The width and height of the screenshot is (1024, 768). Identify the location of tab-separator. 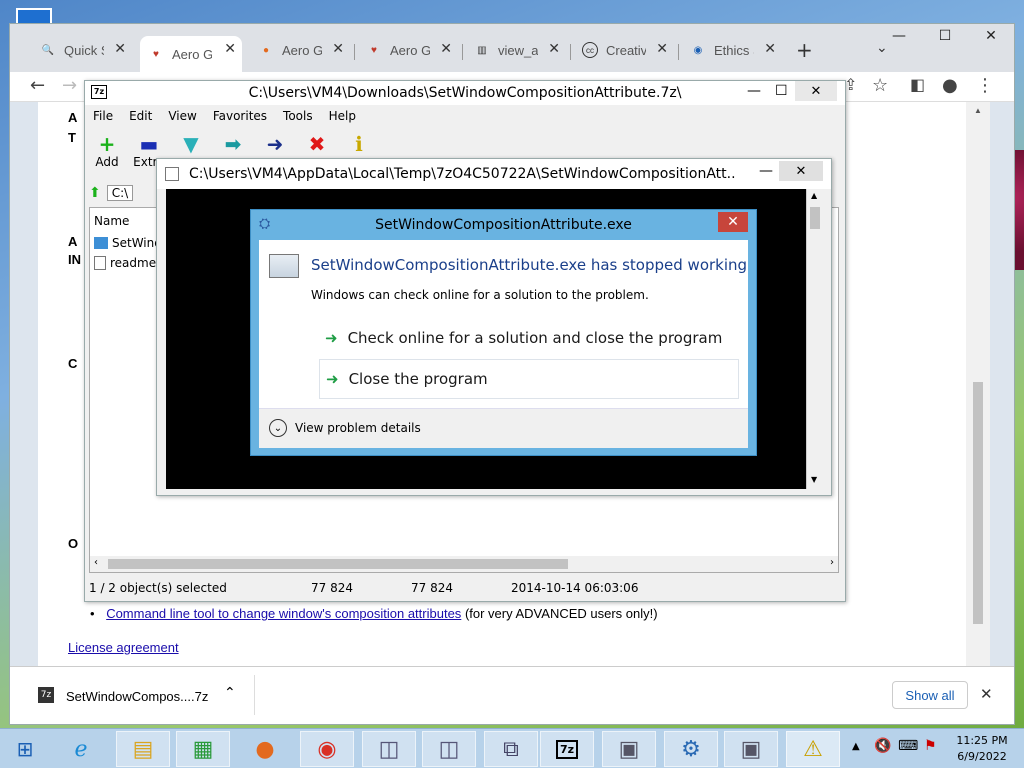
(678, 52).